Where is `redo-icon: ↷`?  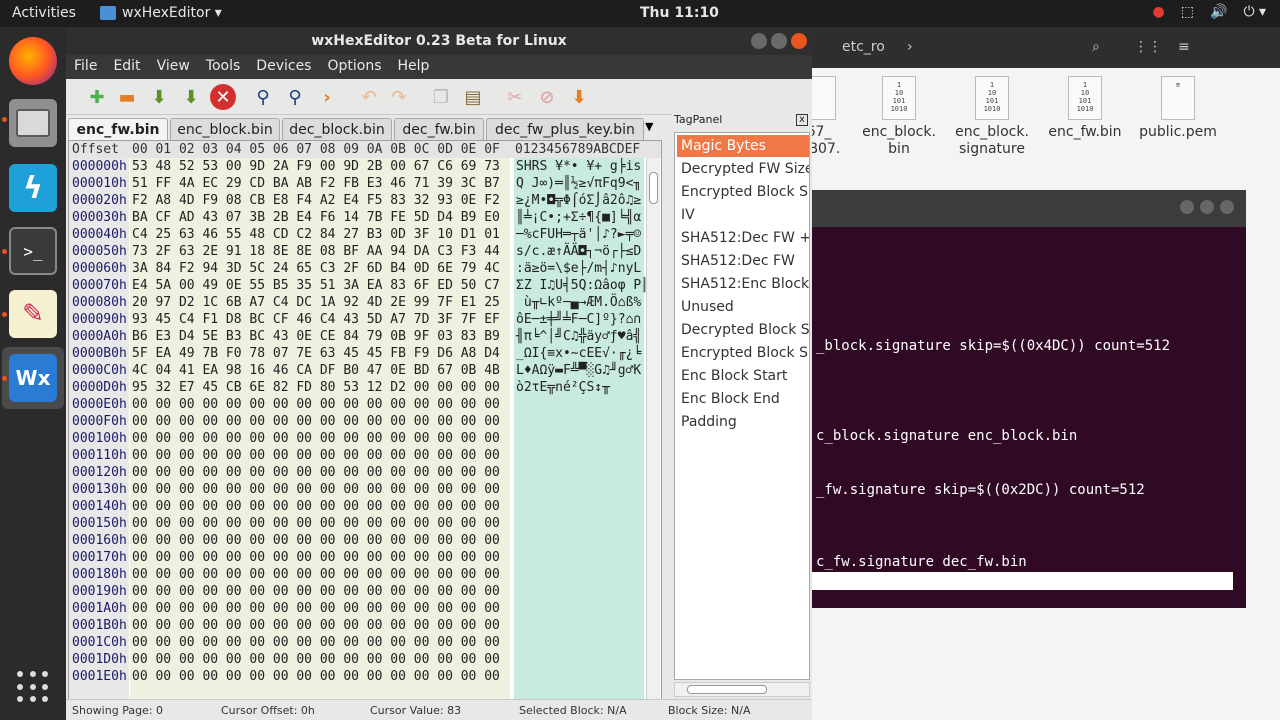 redo-icon: ↷ is located at coordinates (399, 97).